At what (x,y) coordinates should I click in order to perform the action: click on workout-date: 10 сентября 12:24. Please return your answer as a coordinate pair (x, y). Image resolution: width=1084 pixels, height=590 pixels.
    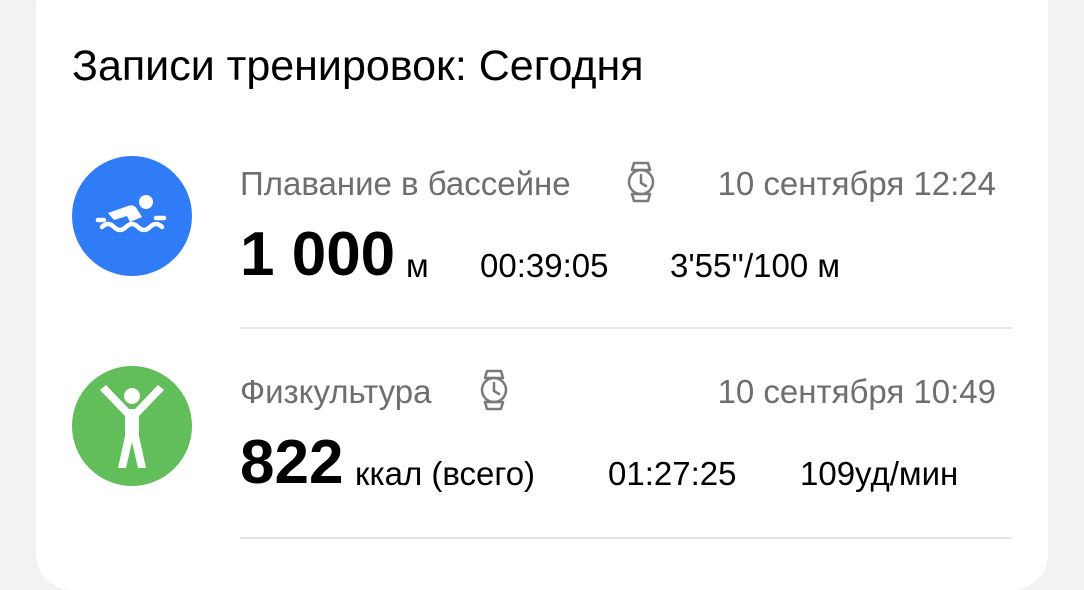
    Looking at the image, I should click on (856, 183).